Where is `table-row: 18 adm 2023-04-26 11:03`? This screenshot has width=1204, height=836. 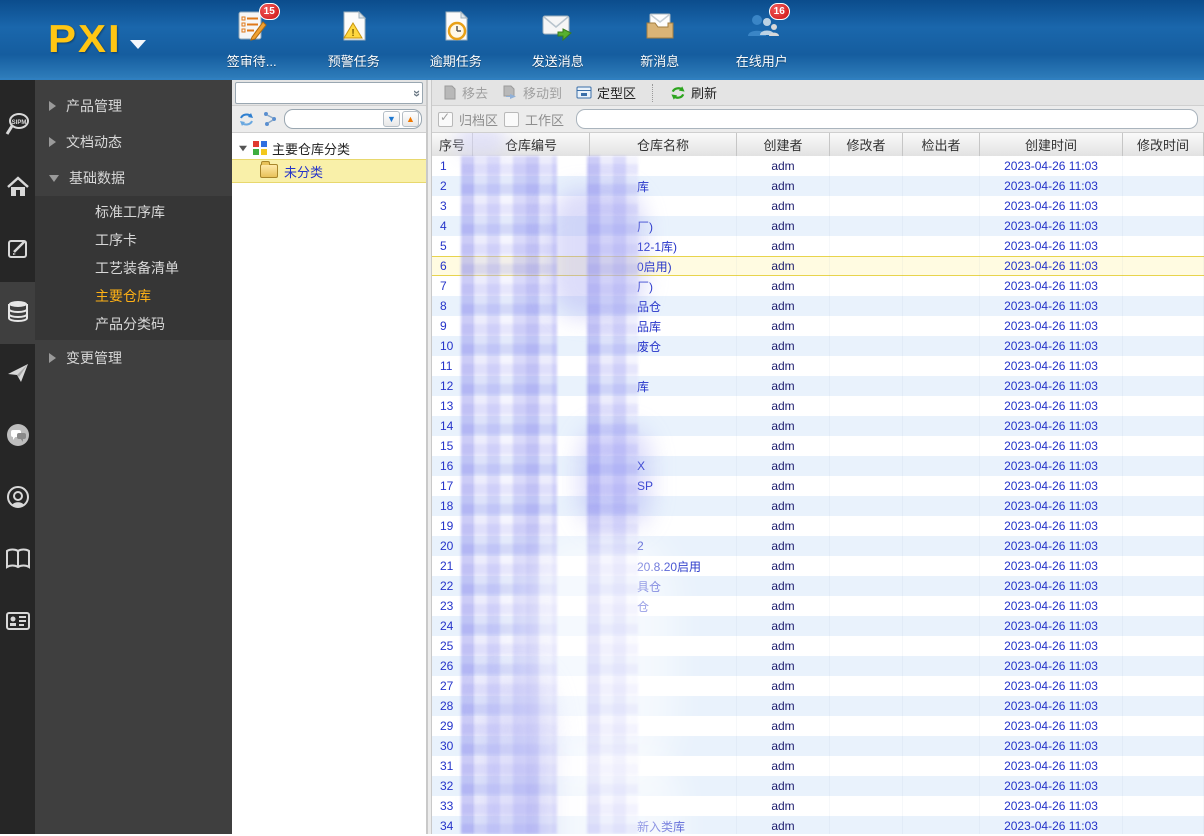
table-row: 18 adm 2023-04-26 11:03 is located at coordinates (818, 506).